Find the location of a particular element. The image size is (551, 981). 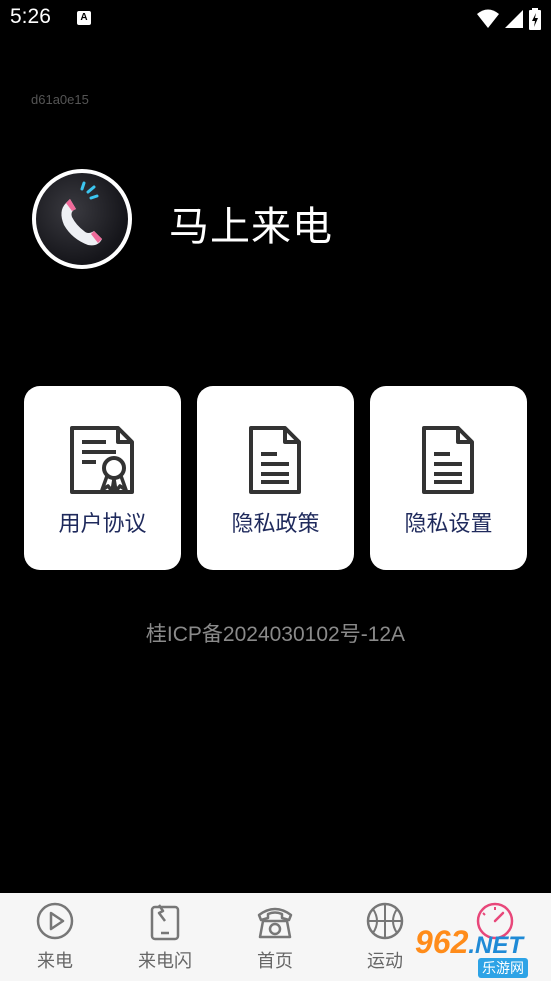

flash-phone-icon is located at coordinates (165, 922).